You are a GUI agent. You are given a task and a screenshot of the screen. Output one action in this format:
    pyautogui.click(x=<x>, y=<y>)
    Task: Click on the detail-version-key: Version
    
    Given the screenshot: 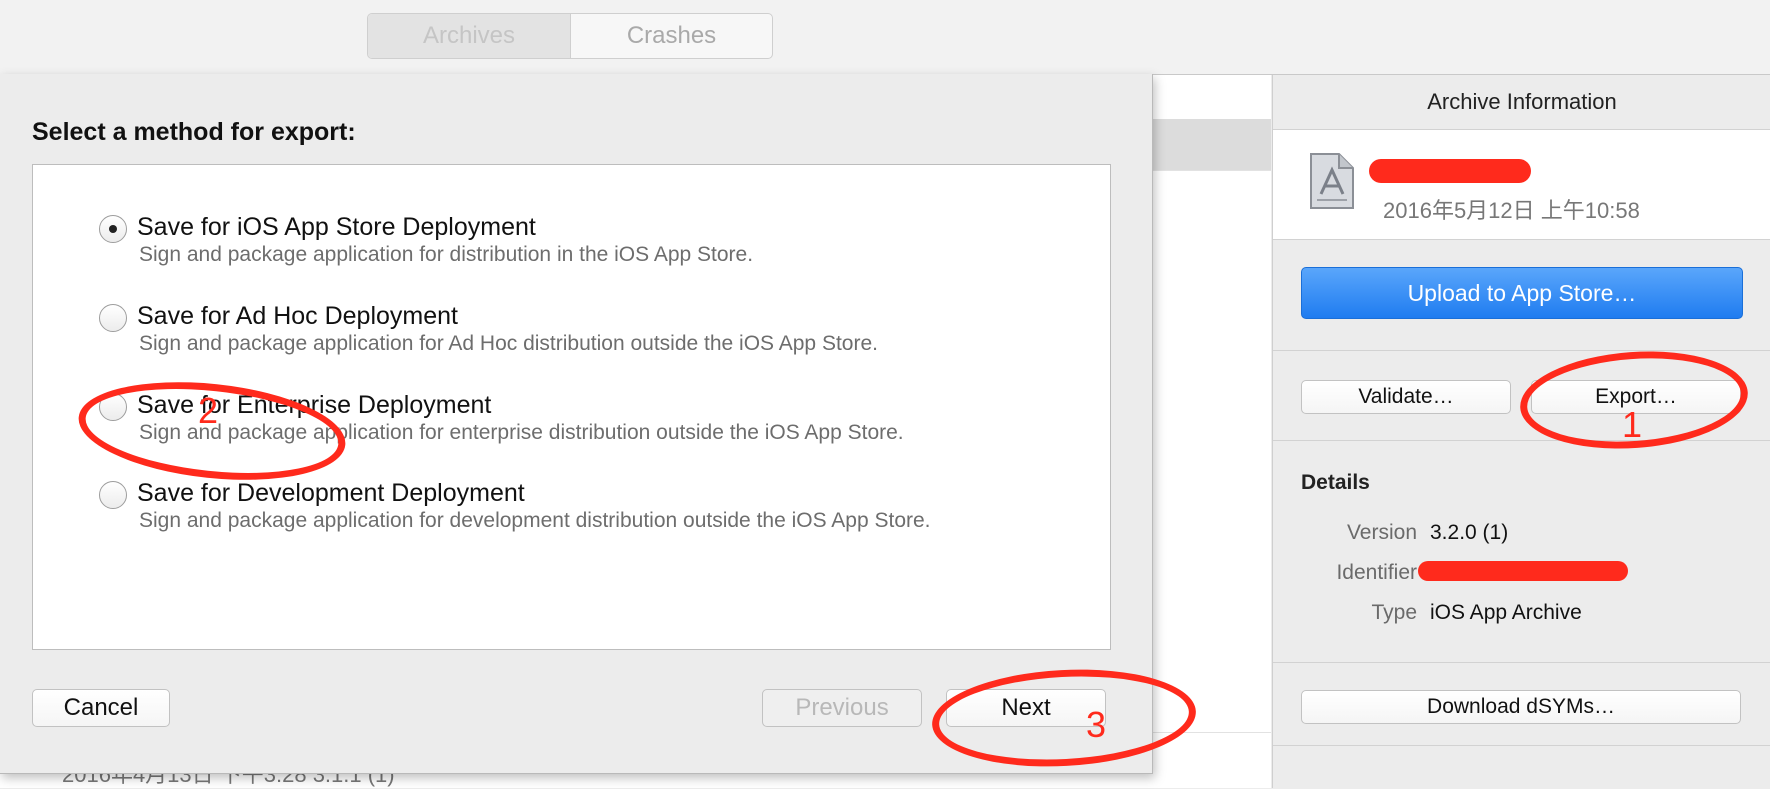 What is the action you would take?
    pyautogui.click(x=1381, y=532)
    